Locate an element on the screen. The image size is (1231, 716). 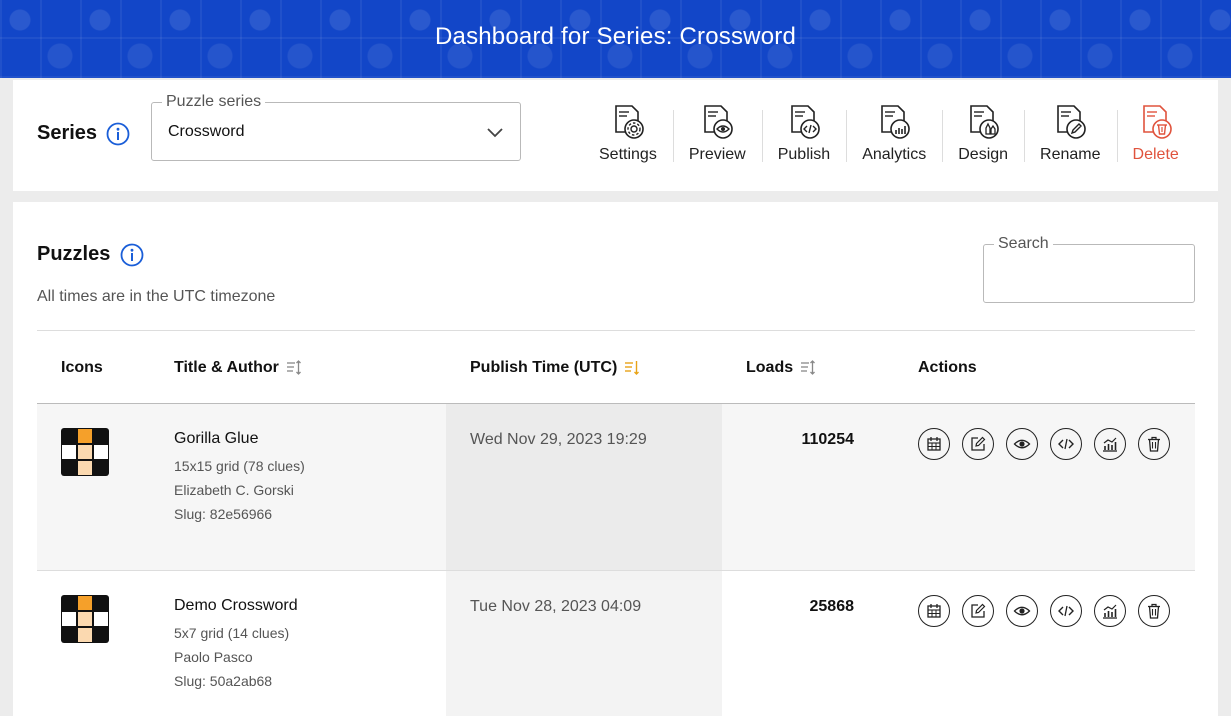
column-icons-label: Icons is located at coordinates (82, 367).